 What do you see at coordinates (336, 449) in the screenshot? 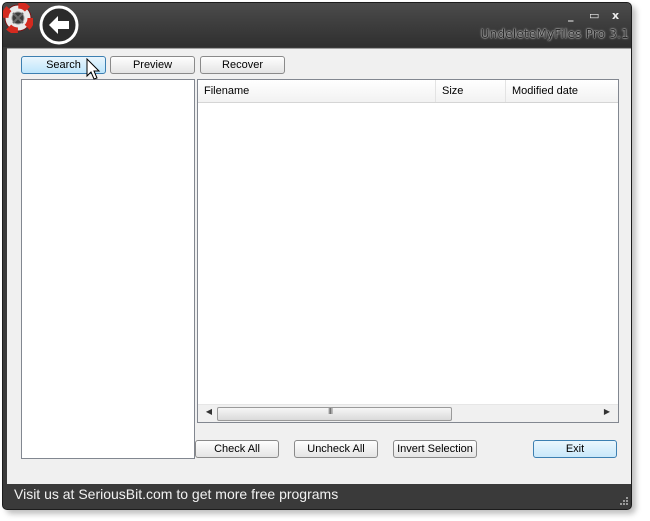
I see `uncheck-all-button: Uncheck All` at bounding box center [336, 449].